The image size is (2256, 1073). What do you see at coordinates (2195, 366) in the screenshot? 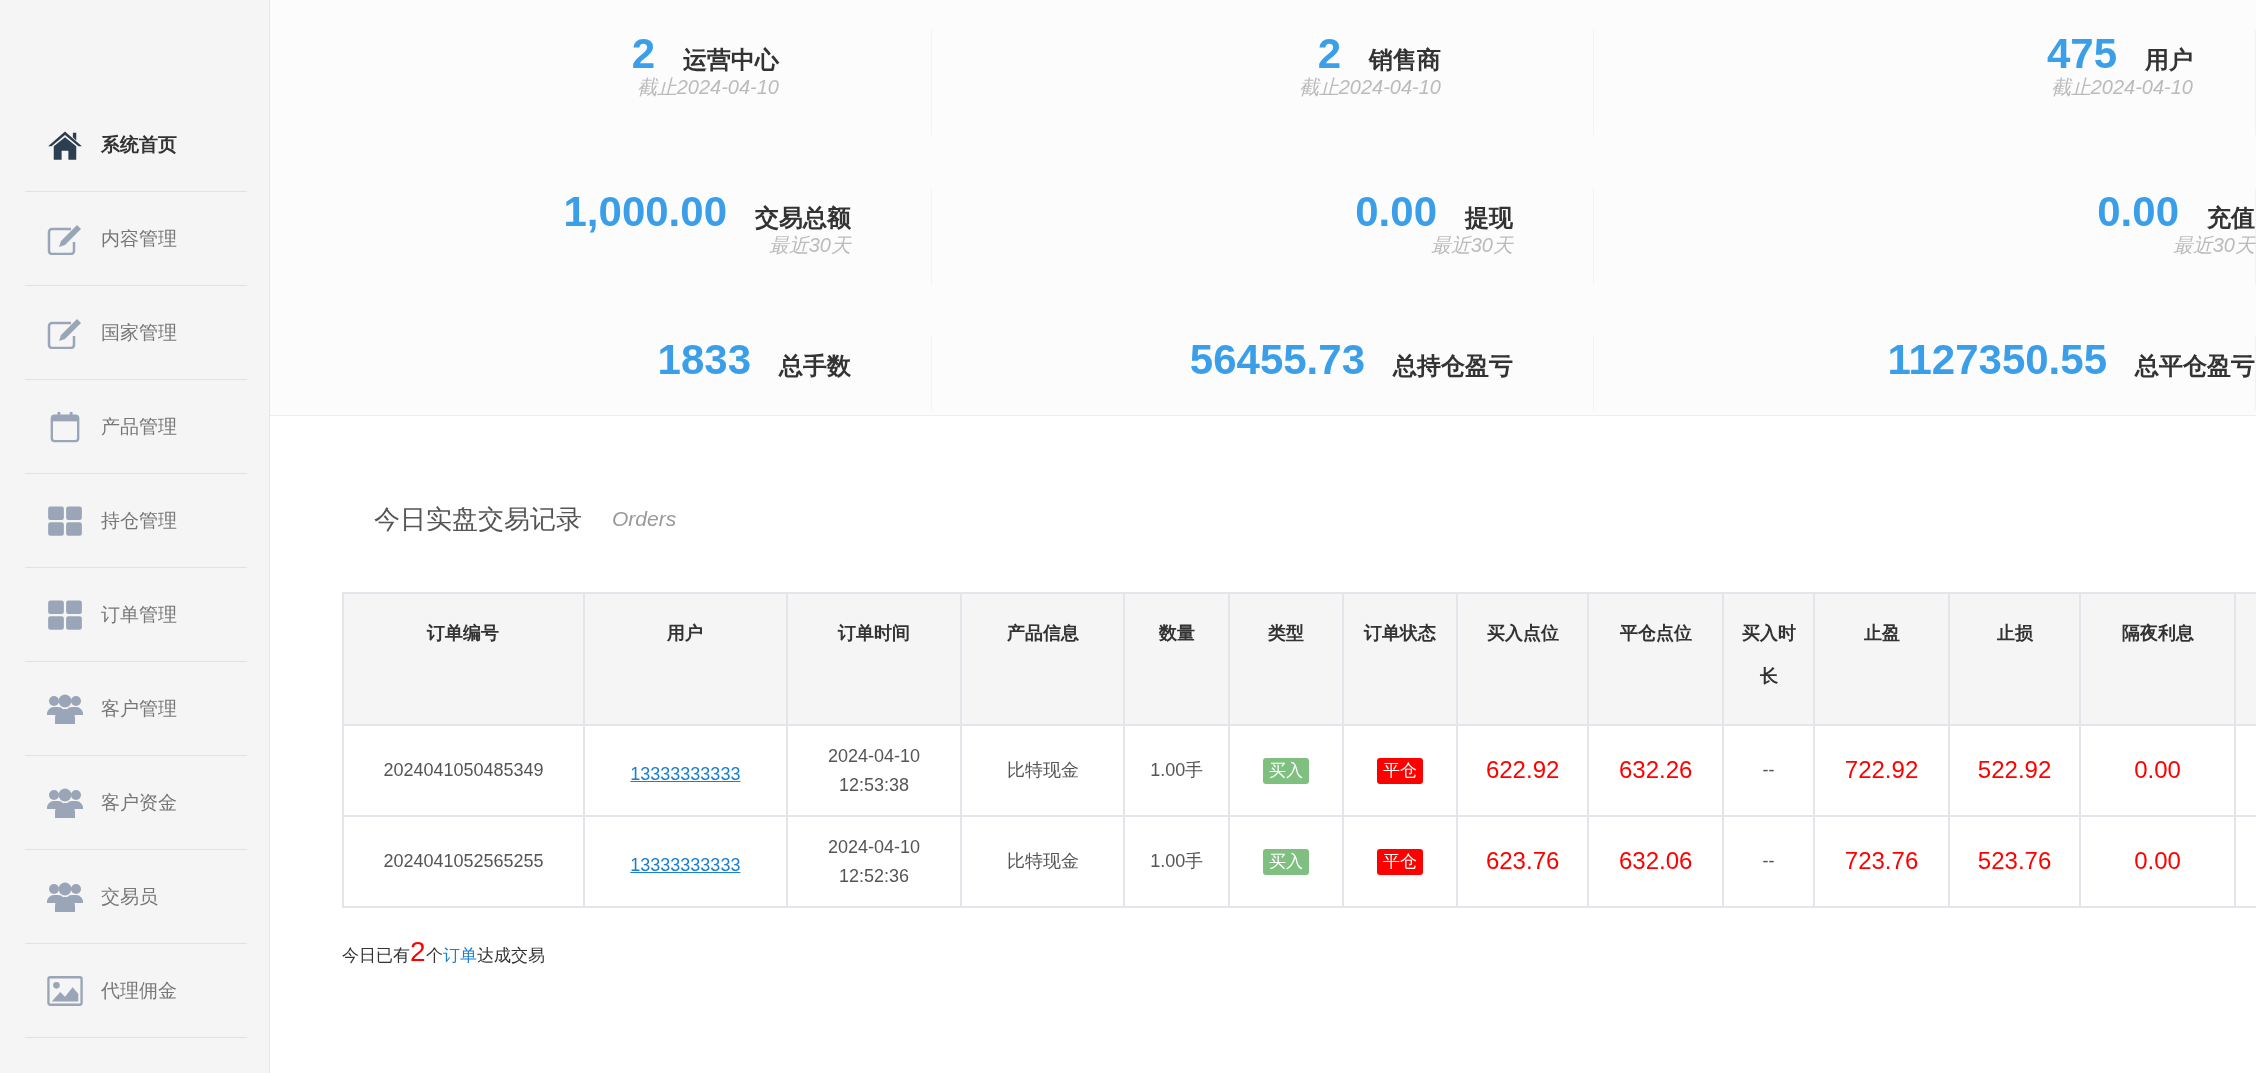
I see `stat-label: 总平仓盈亏` at bounding box center [2195, 366].